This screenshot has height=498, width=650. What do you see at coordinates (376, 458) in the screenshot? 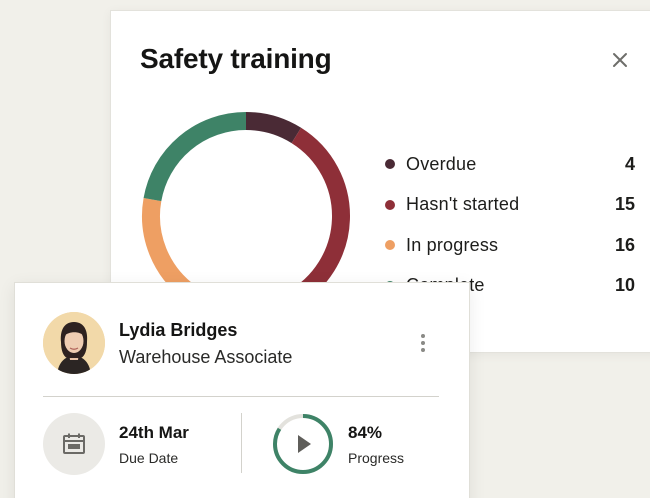
I see `progress-label: Progress` at bounding box center [376, 458].